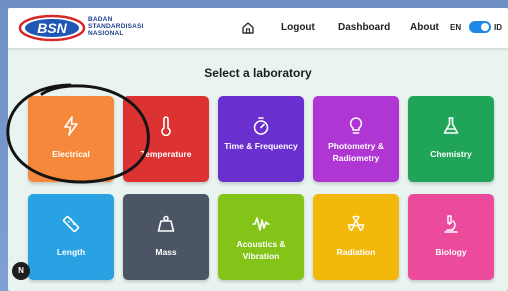 The height and width of the screenshot is (291, 508). What do you see at coordinates (451, 154) in the screenshot?
I see `lab-label: Chemistry` at bounding box center [451, 154].